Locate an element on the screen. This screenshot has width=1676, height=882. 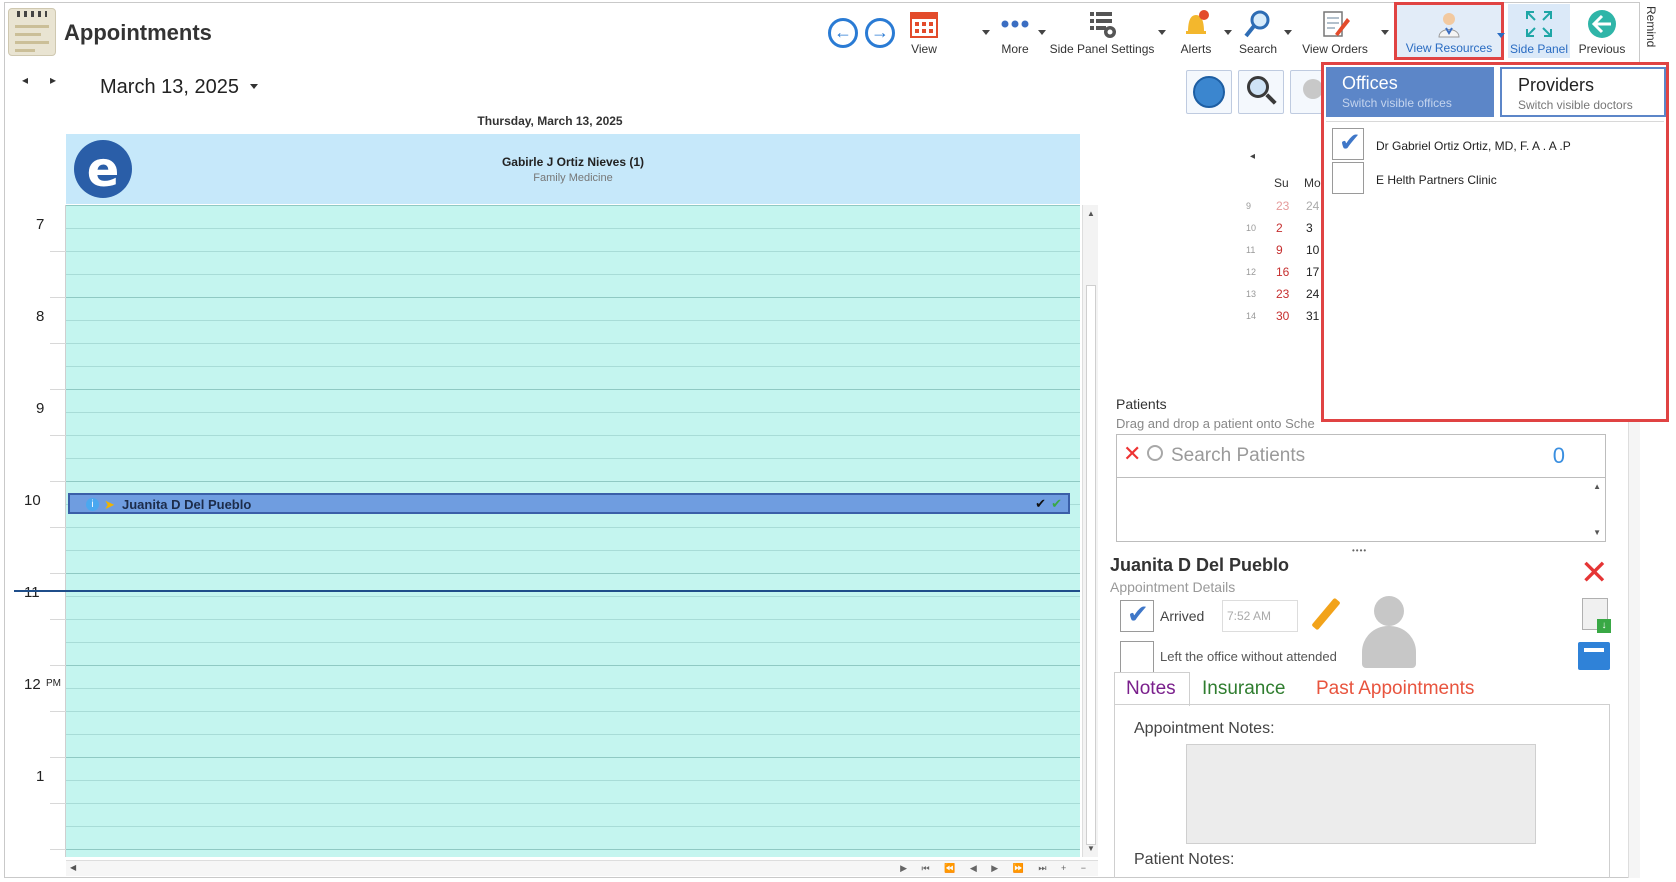
patient-search-box: ✕ Search Patients 0 is located at coordinates (1361, 456).